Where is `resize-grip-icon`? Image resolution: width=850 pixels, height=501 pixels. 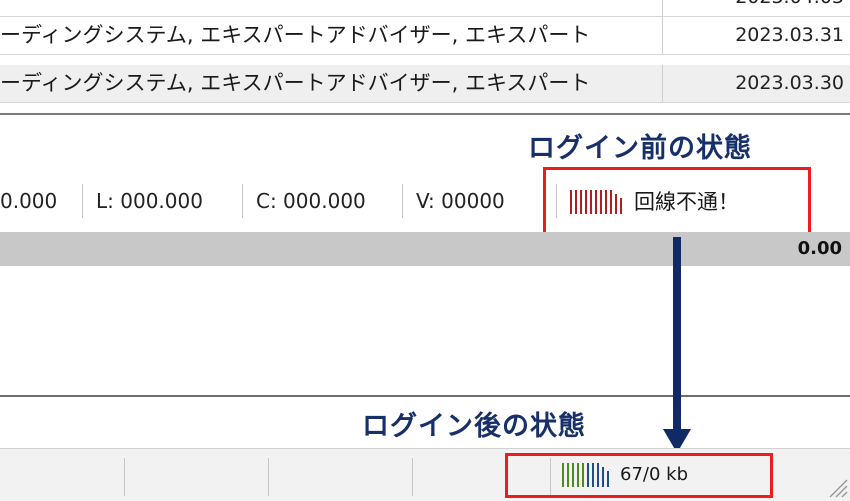 resize-grip-icon is located at coordinates (837, 487).